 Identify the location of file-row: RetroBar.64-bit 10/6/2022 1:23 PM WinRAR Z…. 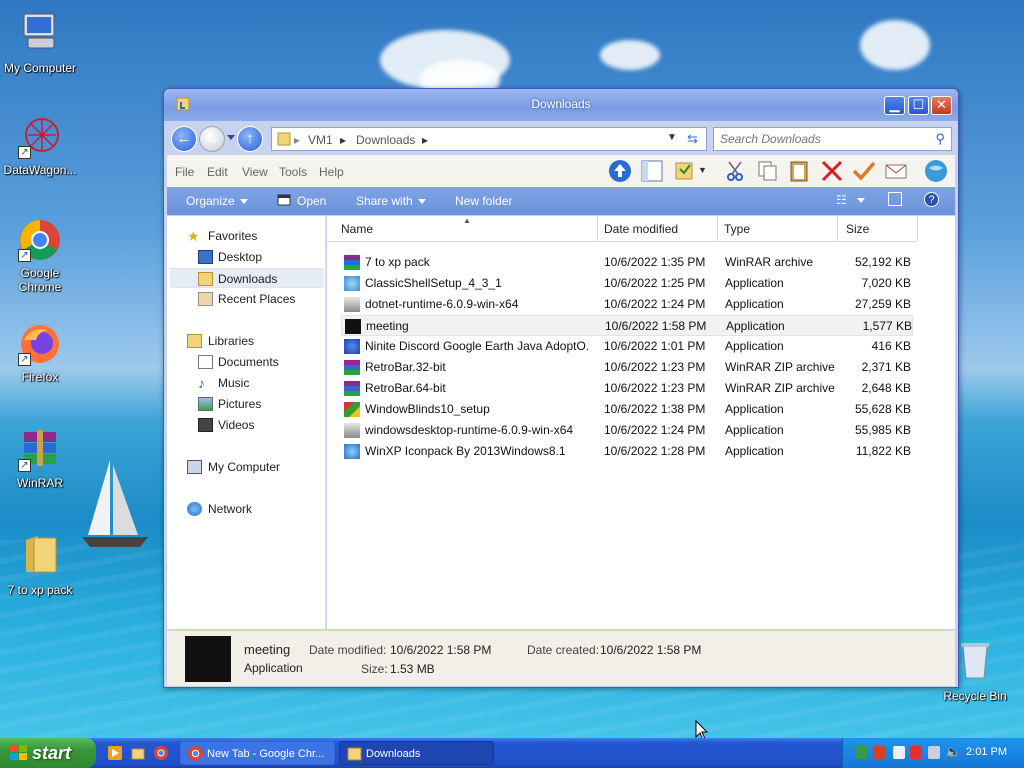
(627, 388).